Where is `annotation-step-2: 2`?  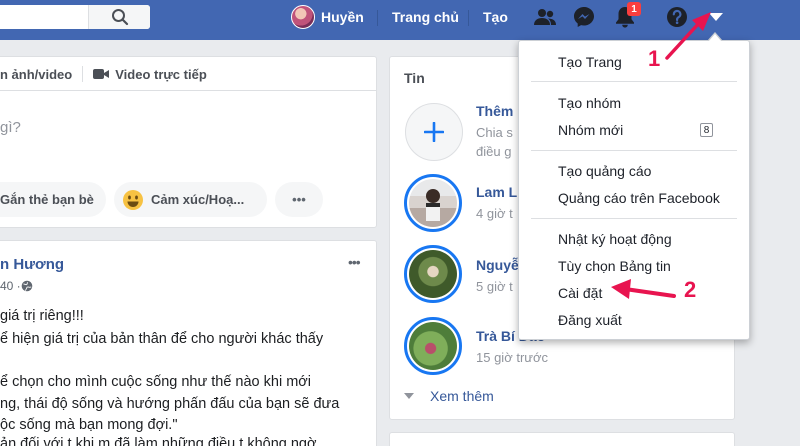 annotation-step-2: 2 is located at coordinates (690, 289).